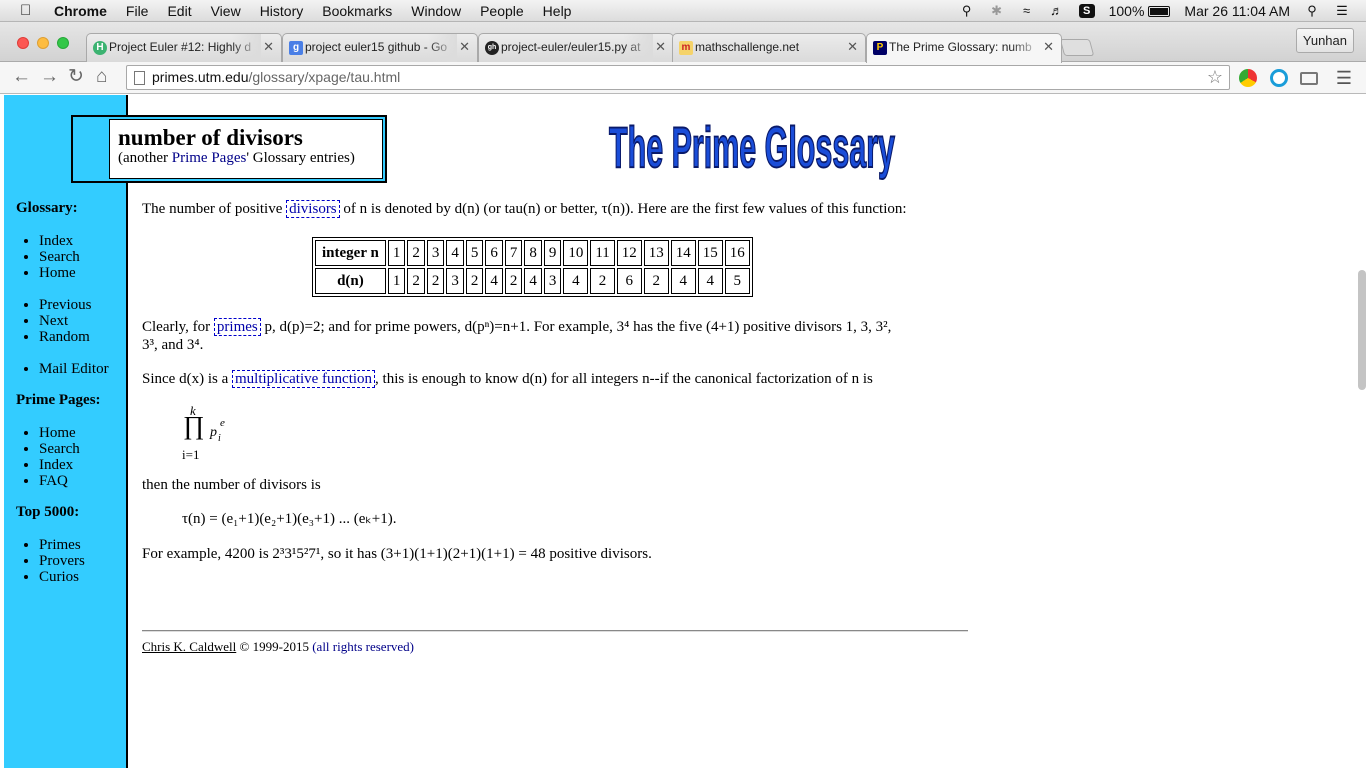 This screenshot has height=768, width=1366. What do you see at coordinates (49, 77) in the screenshot?
I see `forward-arrow-icon: →` at bounding box center [49, 77].